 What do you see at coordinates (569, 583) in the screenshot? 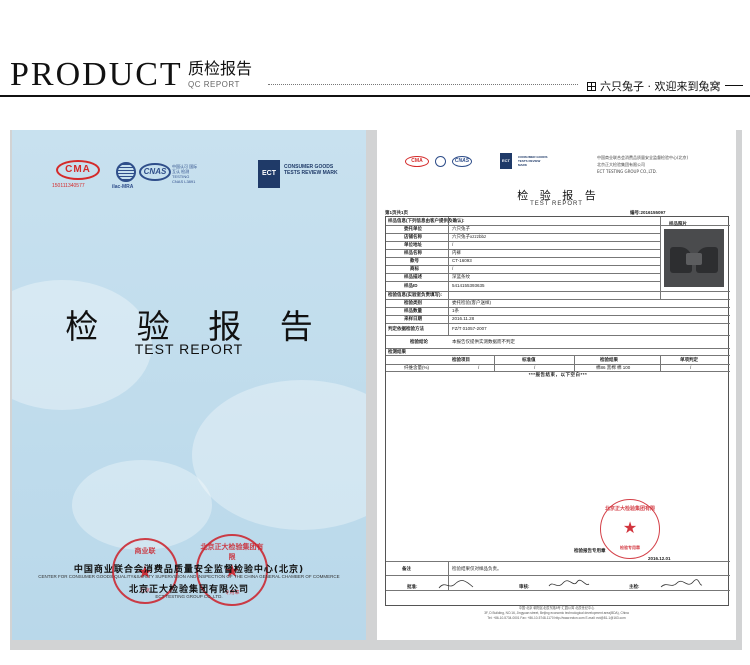
I see `reviewer-signature` at bounding box center [569, 583].